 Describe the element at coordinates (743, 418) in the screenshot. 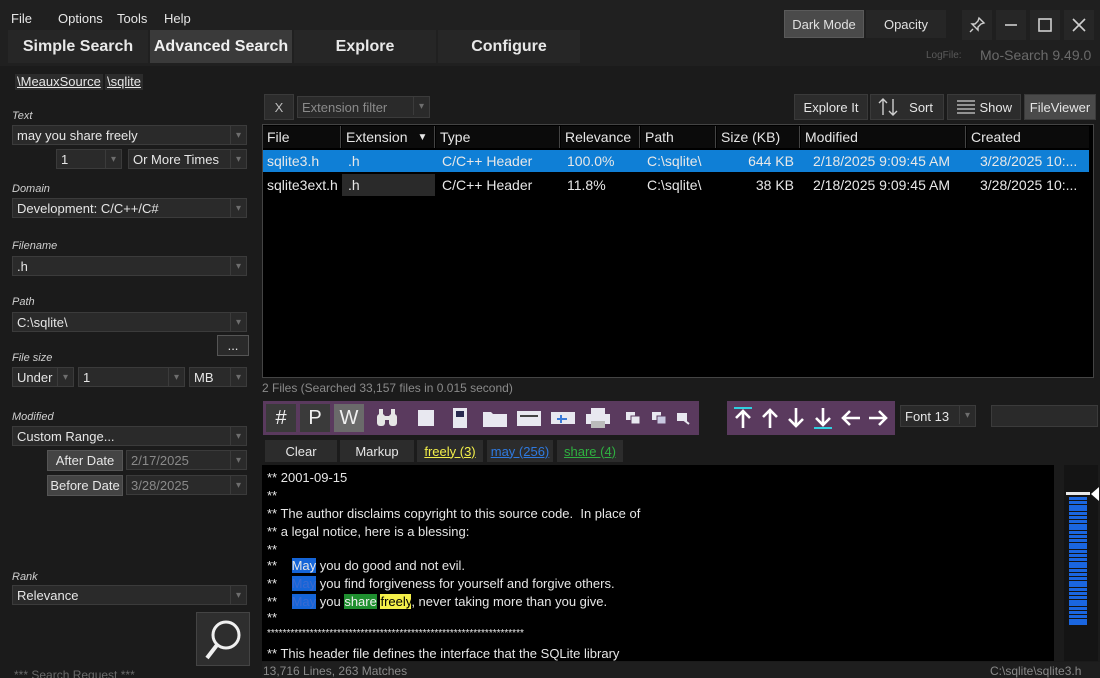

I see `go-top-icon` at that location.